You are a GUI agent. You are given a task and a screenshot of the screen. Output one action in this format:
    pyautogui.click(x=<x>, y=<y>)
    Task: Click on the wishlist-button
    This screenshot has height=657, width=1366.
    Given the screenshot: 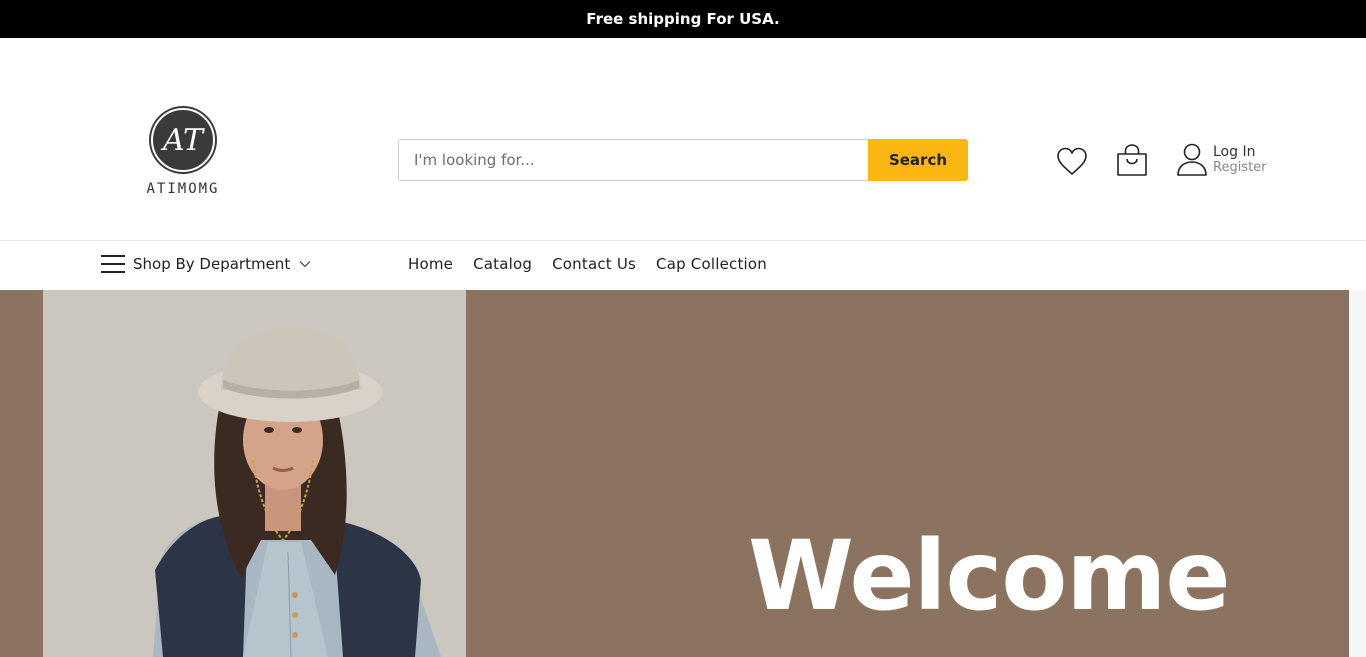 What is the action you would take?
    pyautogui.click(x=1072, y=162)
    